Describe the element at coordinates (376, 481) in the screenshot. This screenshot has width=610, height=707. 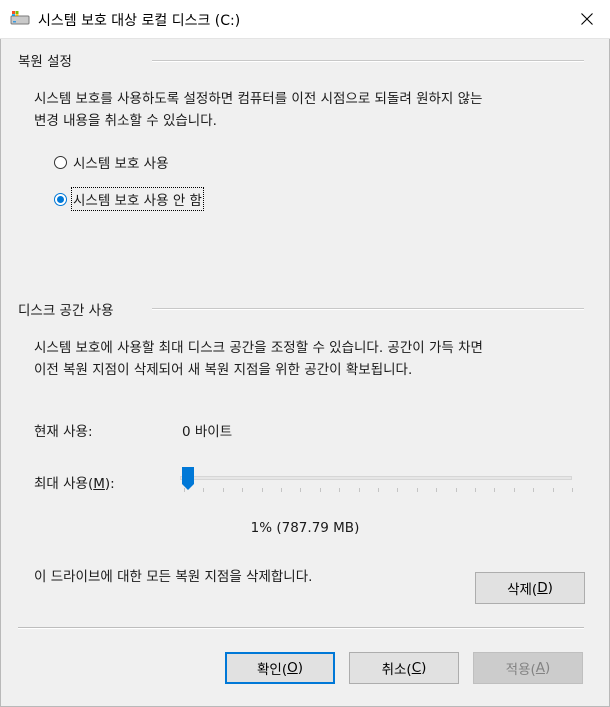
I see `max-usage-slider` at that location.